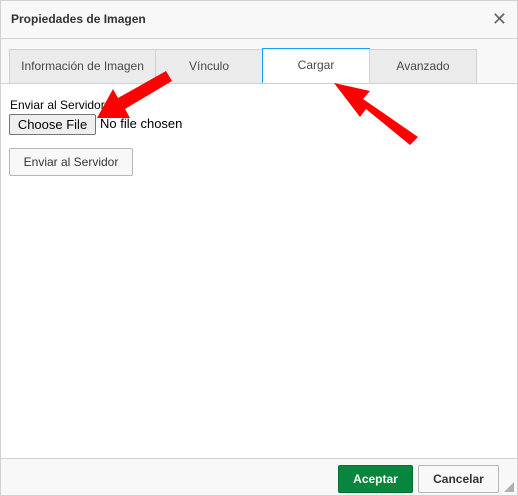 The width and height of the screenshot is (518, 496). What do you see at coordinates (57, 105) in the screenshot?
I see `upload-field-label: Enviar al Servidor` at bounding box center [57, 105].